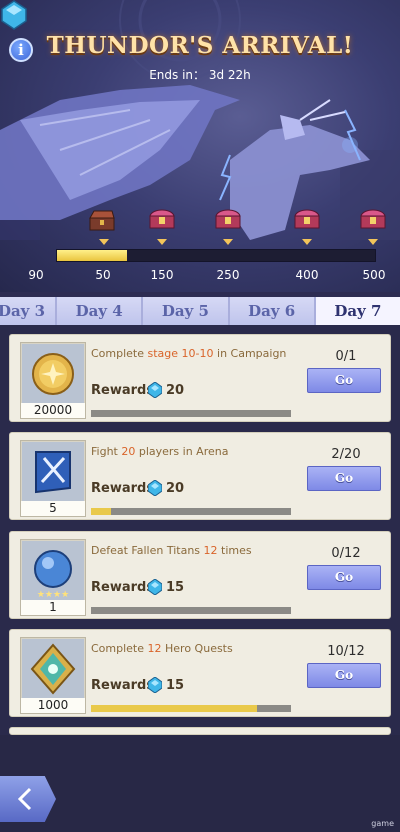 Image resolution: width=400 pixels, height=832 pixels. What do you see at coordinates (53, 669) in the screenshot?
I see `hero-emblem-icon` at bounding box center [53, 669].